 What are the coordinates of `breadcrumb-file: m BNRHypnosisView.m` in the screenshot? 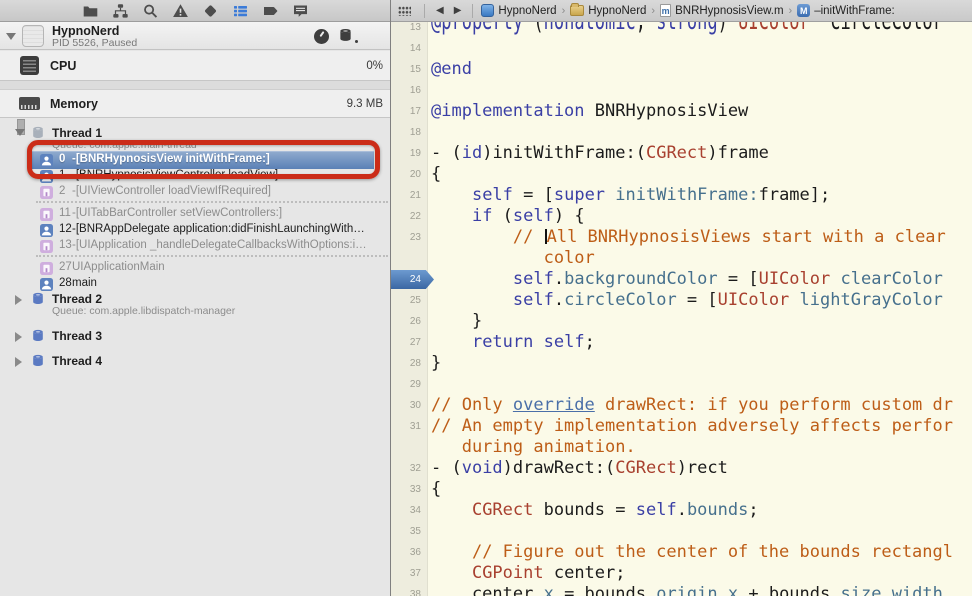 It's located at (722, 10).